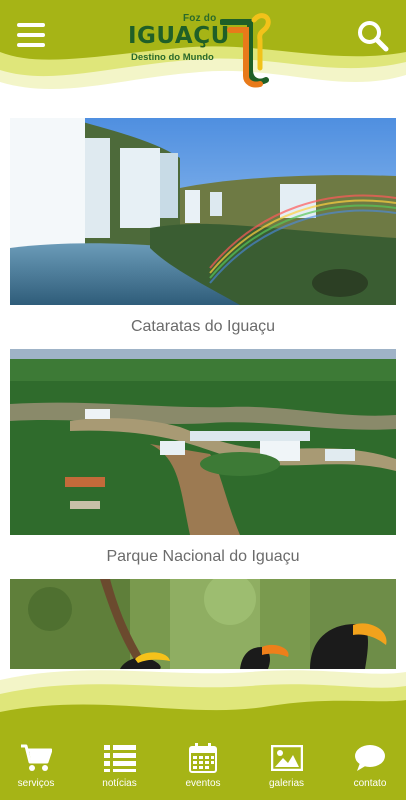  What do you see at coordinates (203, 557) in the screenshot?
I see `card-title: Parque Nacional do Iguaçu` at bounding box center [203, 557].